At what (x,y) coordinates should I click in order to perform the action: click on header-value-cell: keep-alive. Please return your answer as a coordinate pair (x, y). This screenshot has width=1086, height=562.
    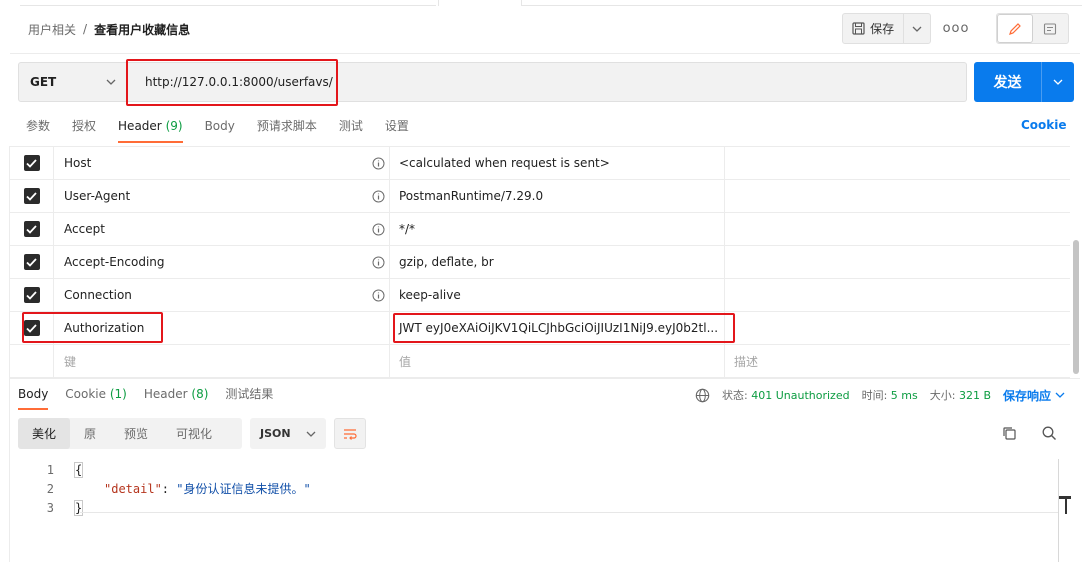
    Looking at the image, I should click on (557, 295).